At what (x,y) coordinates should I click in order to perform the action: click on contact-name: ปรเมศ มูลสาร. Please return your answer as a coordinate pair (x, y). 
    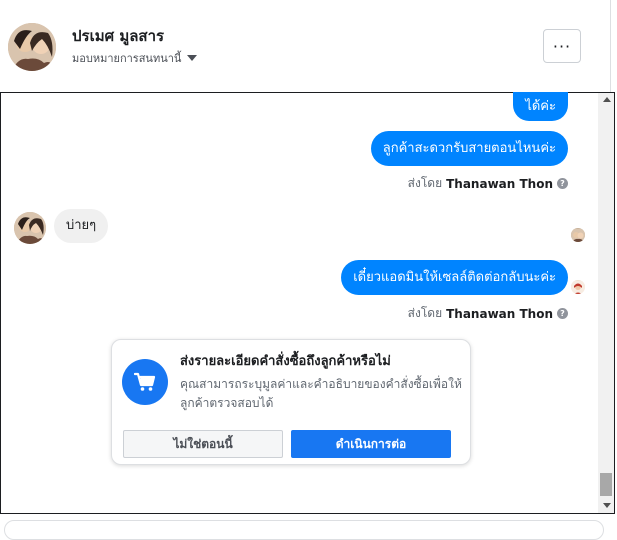
    Looking at the image, I should click on (118, 36).